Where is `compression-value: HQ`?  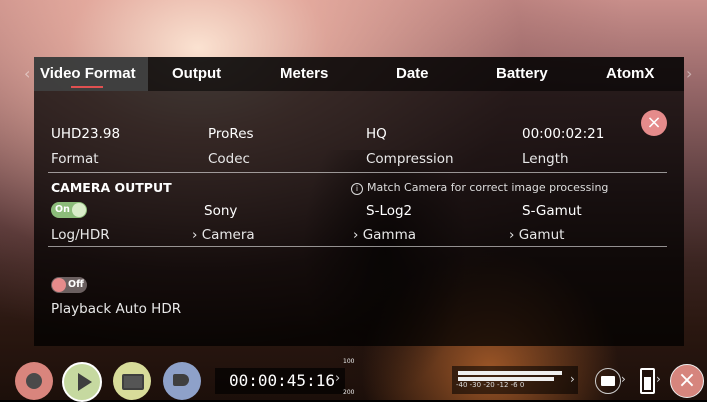
compression-value: HQ is located at coordinates (376, 134).